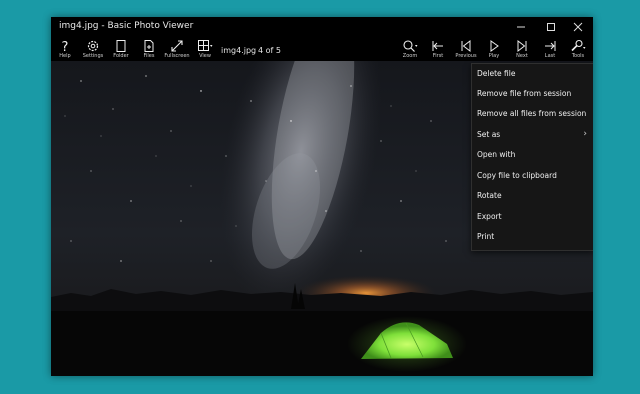 Image resolution: width=640 pixels, height=394 pixels. I want to click on play-button: Play, so click(494, 50).